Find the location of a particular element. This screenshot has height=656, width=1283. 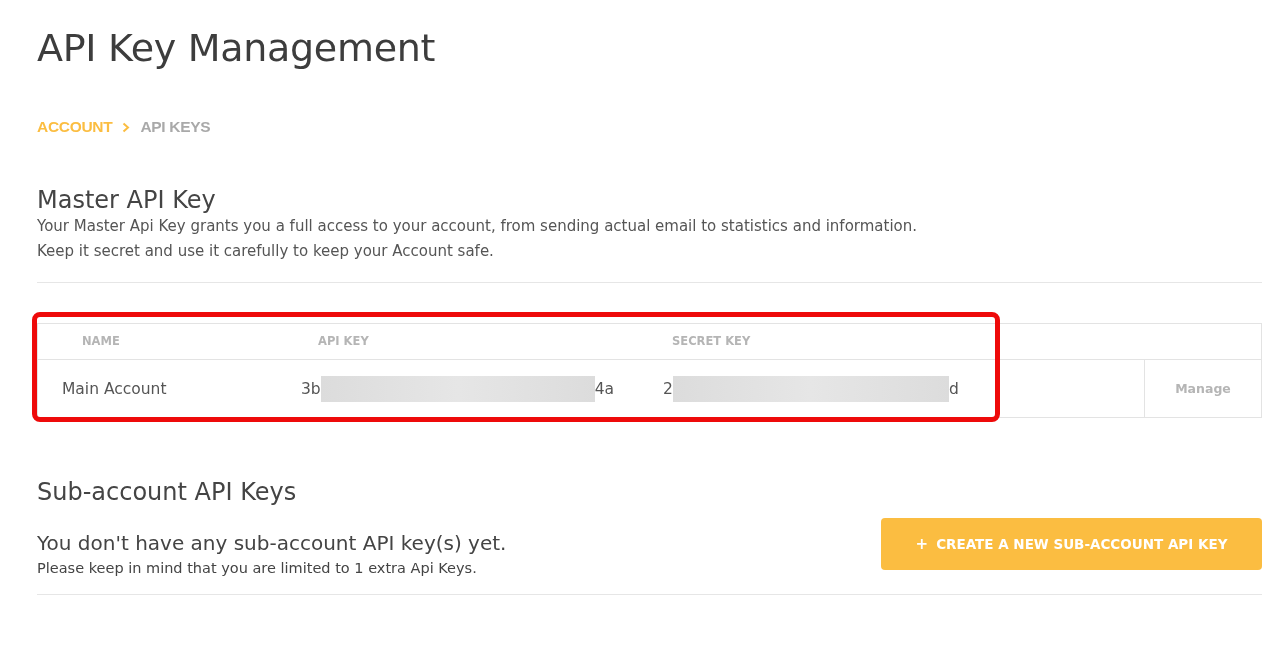

create-key-button: + CREATE A NEW SUB-ACCOUNT API KEY is located at coordinates (1071, 544).